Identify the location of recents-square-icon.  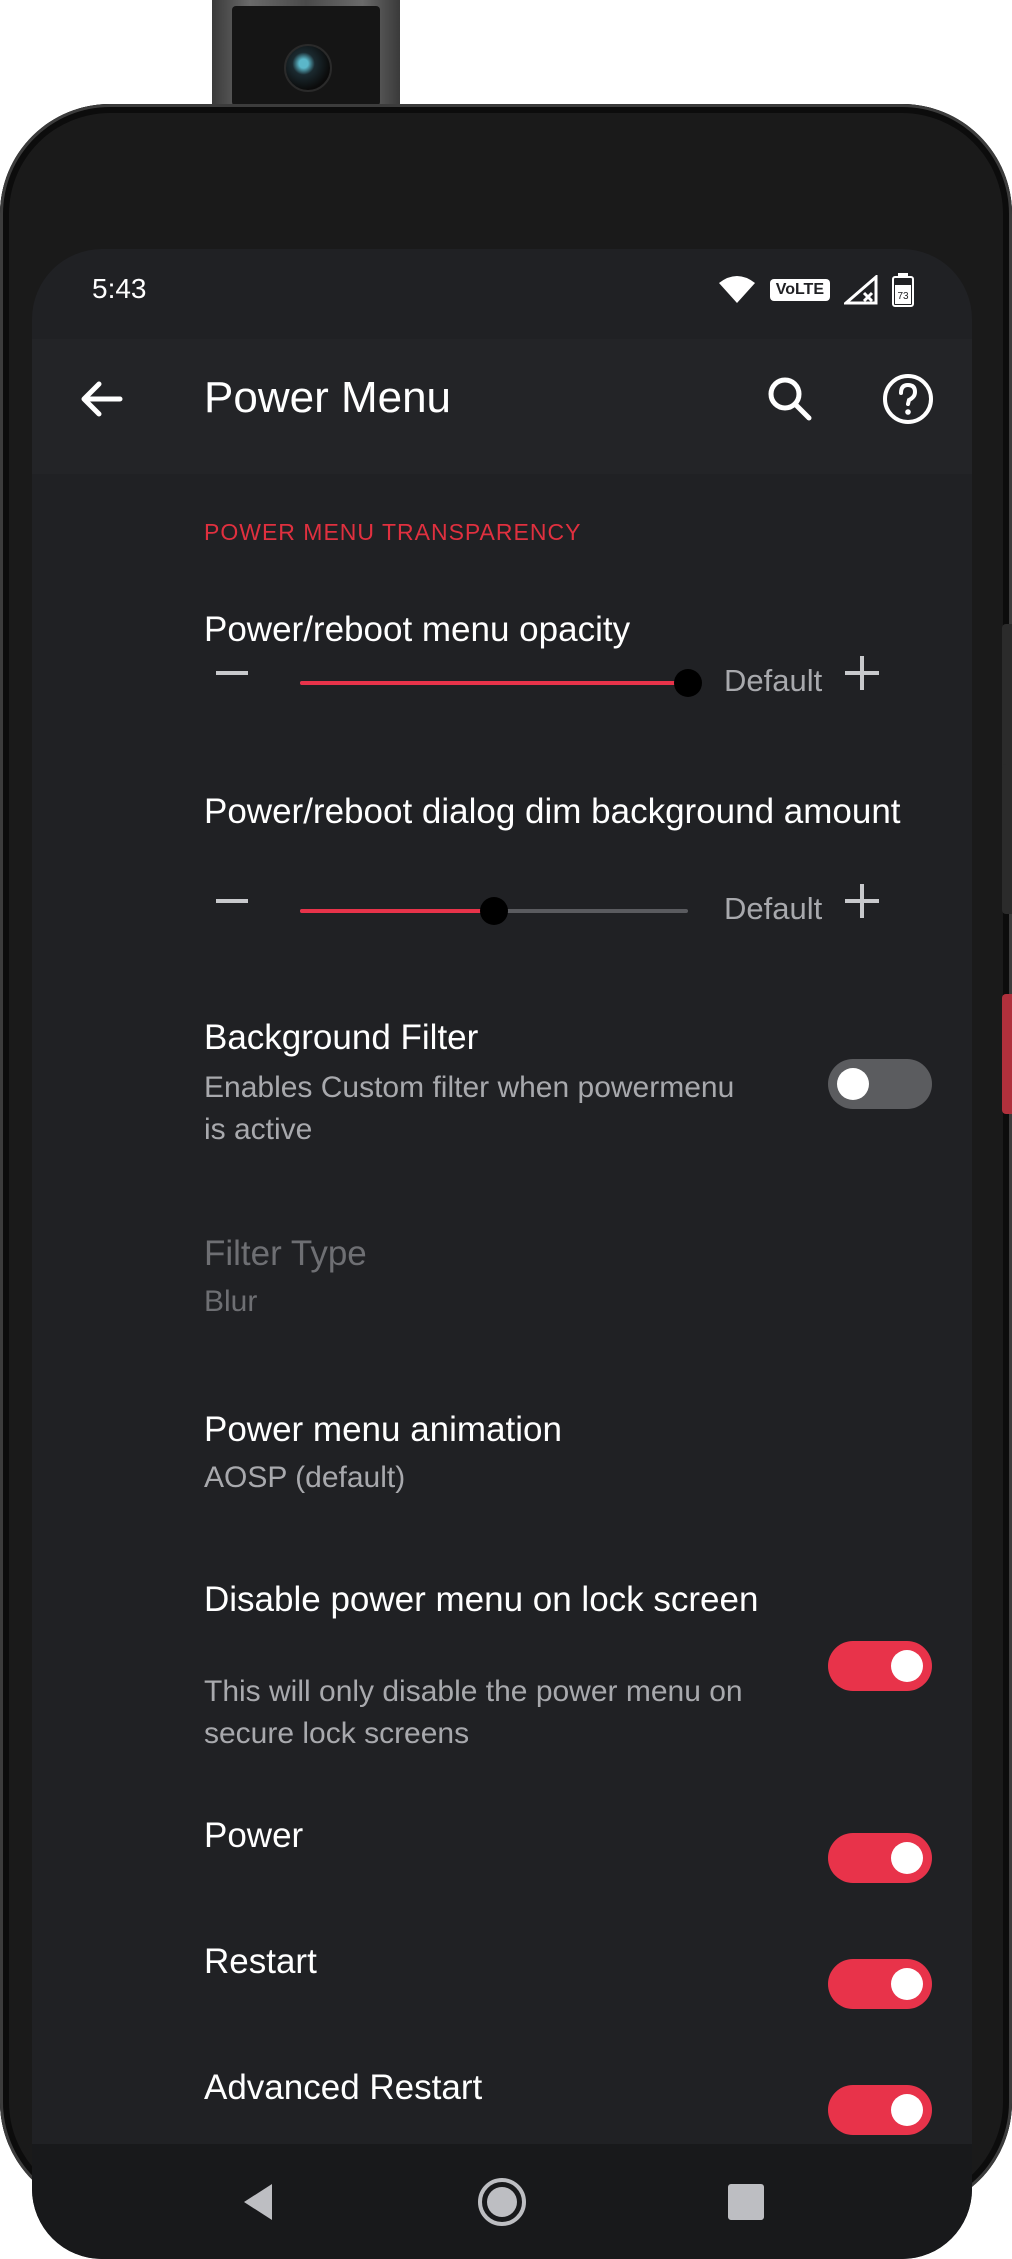
(746, 2202).